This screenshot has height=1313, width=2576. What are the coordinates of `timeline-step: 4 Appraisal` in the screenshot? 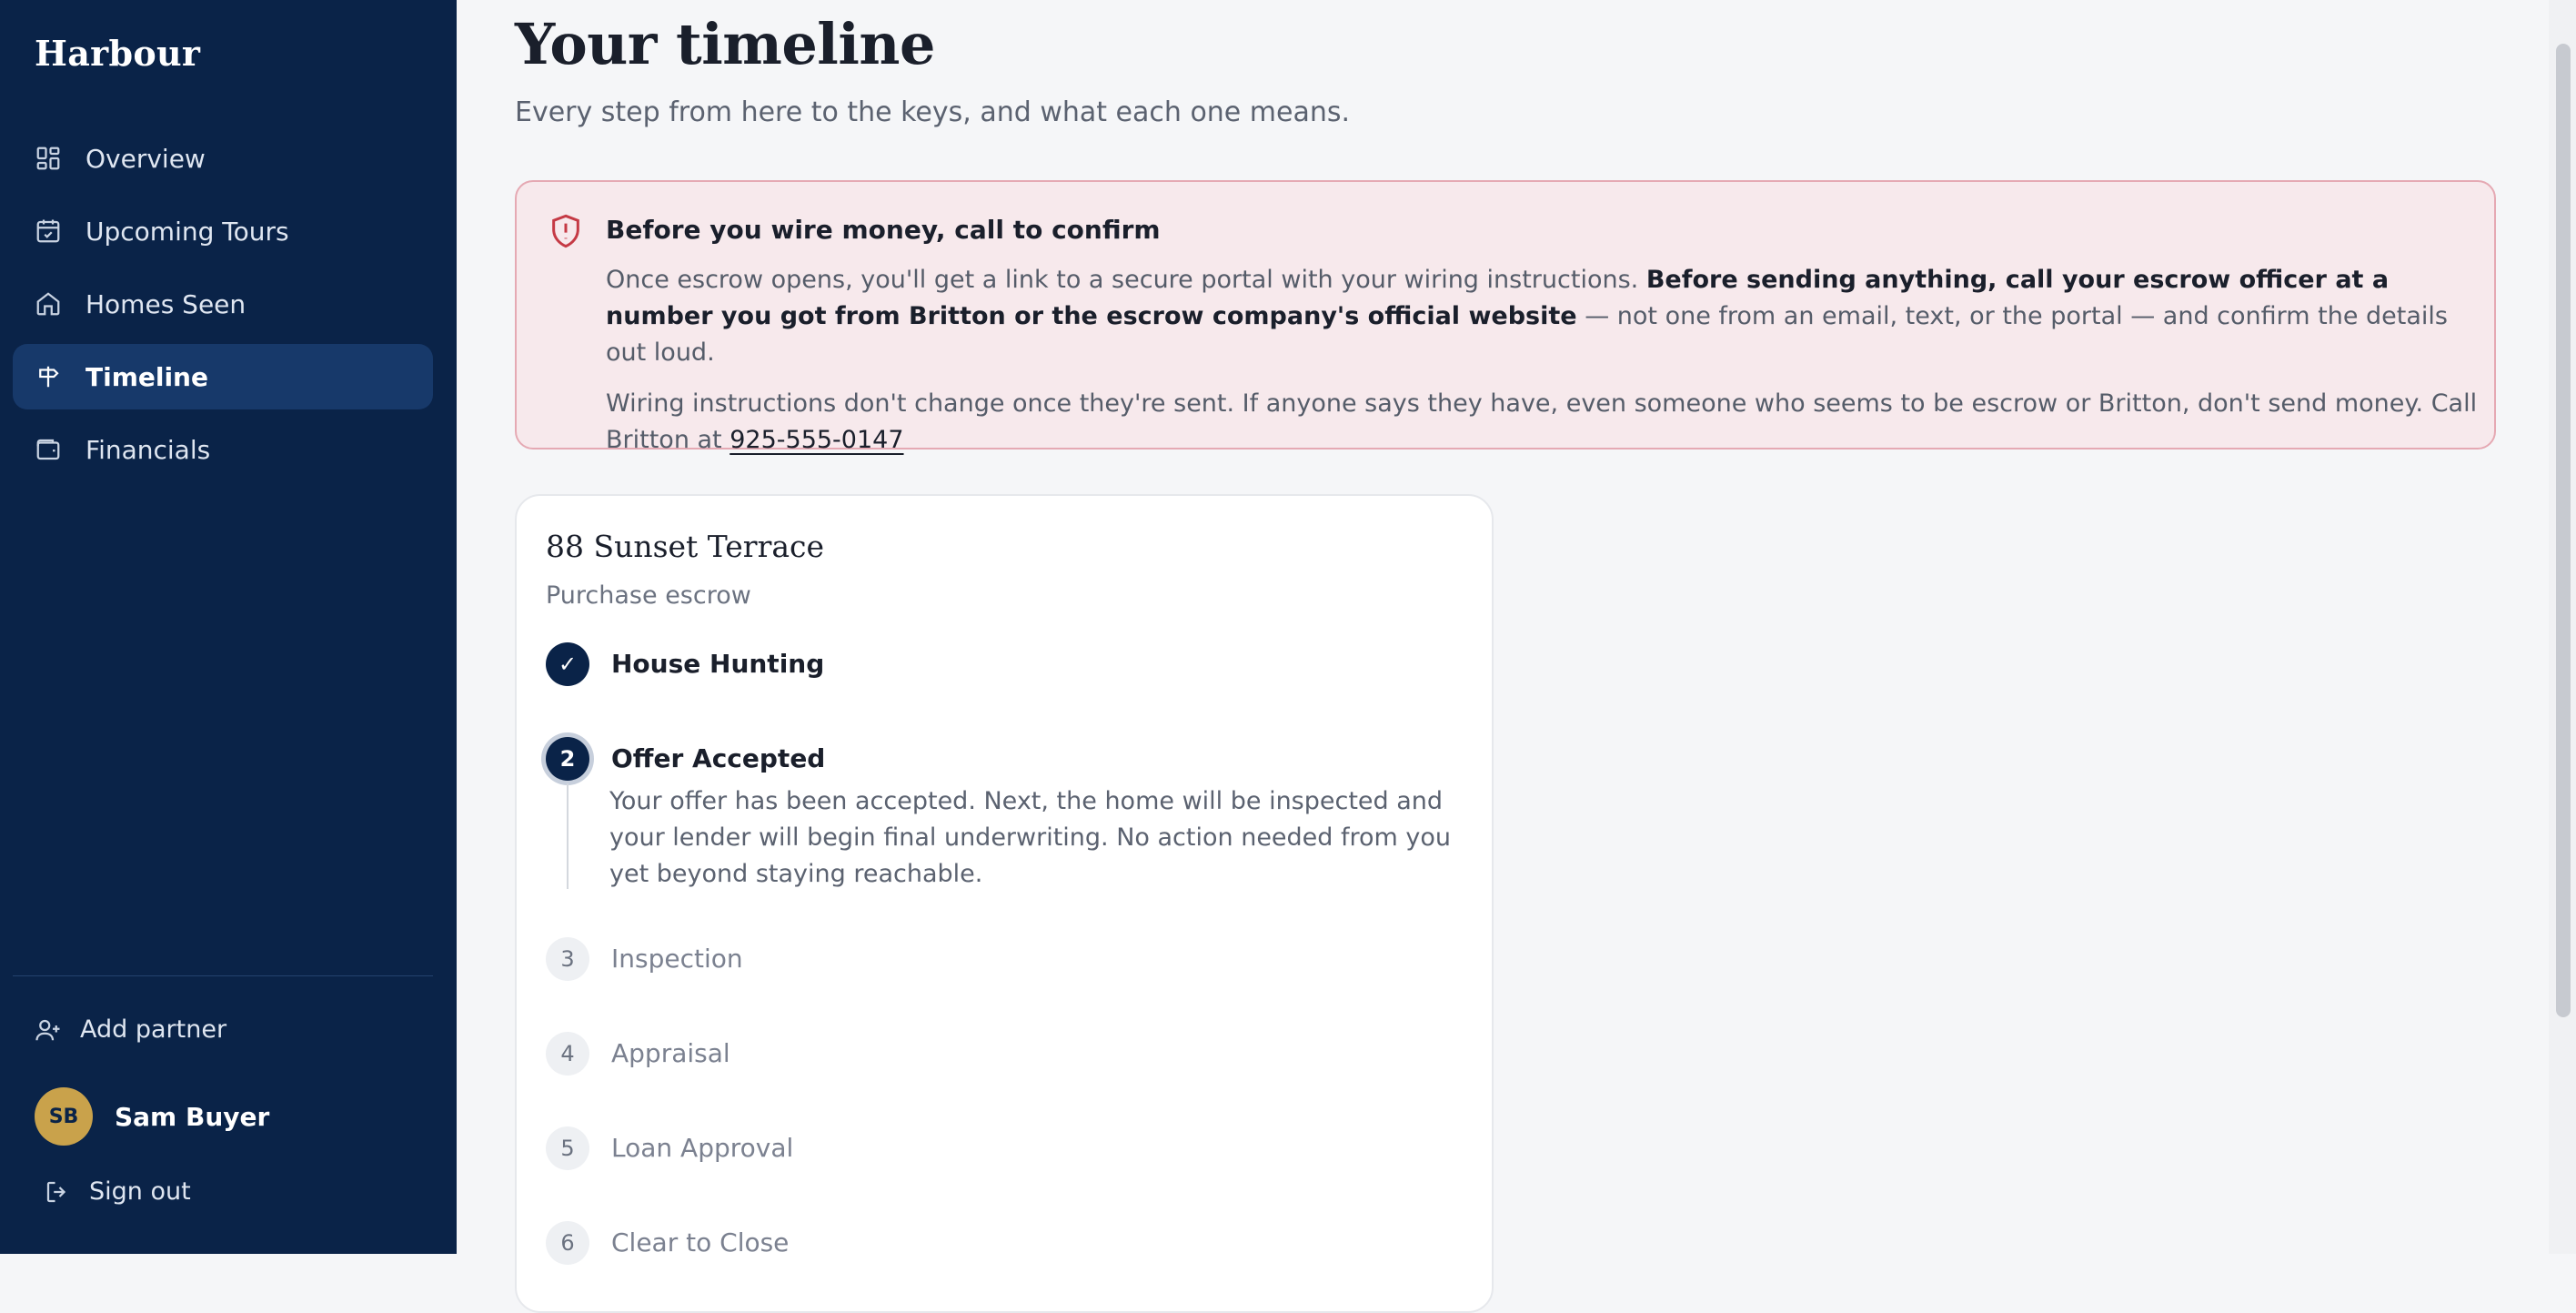 It's located at (638, 1054).